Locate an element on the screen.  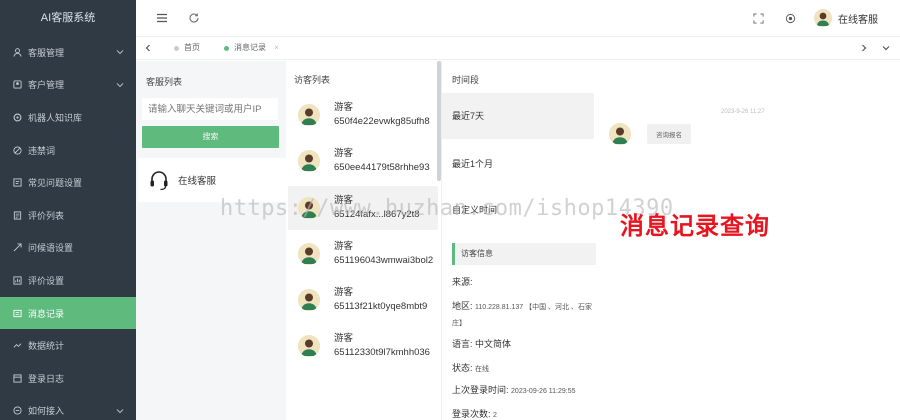
info-status: 状态: 在线 is located at coordinates (470, 367).